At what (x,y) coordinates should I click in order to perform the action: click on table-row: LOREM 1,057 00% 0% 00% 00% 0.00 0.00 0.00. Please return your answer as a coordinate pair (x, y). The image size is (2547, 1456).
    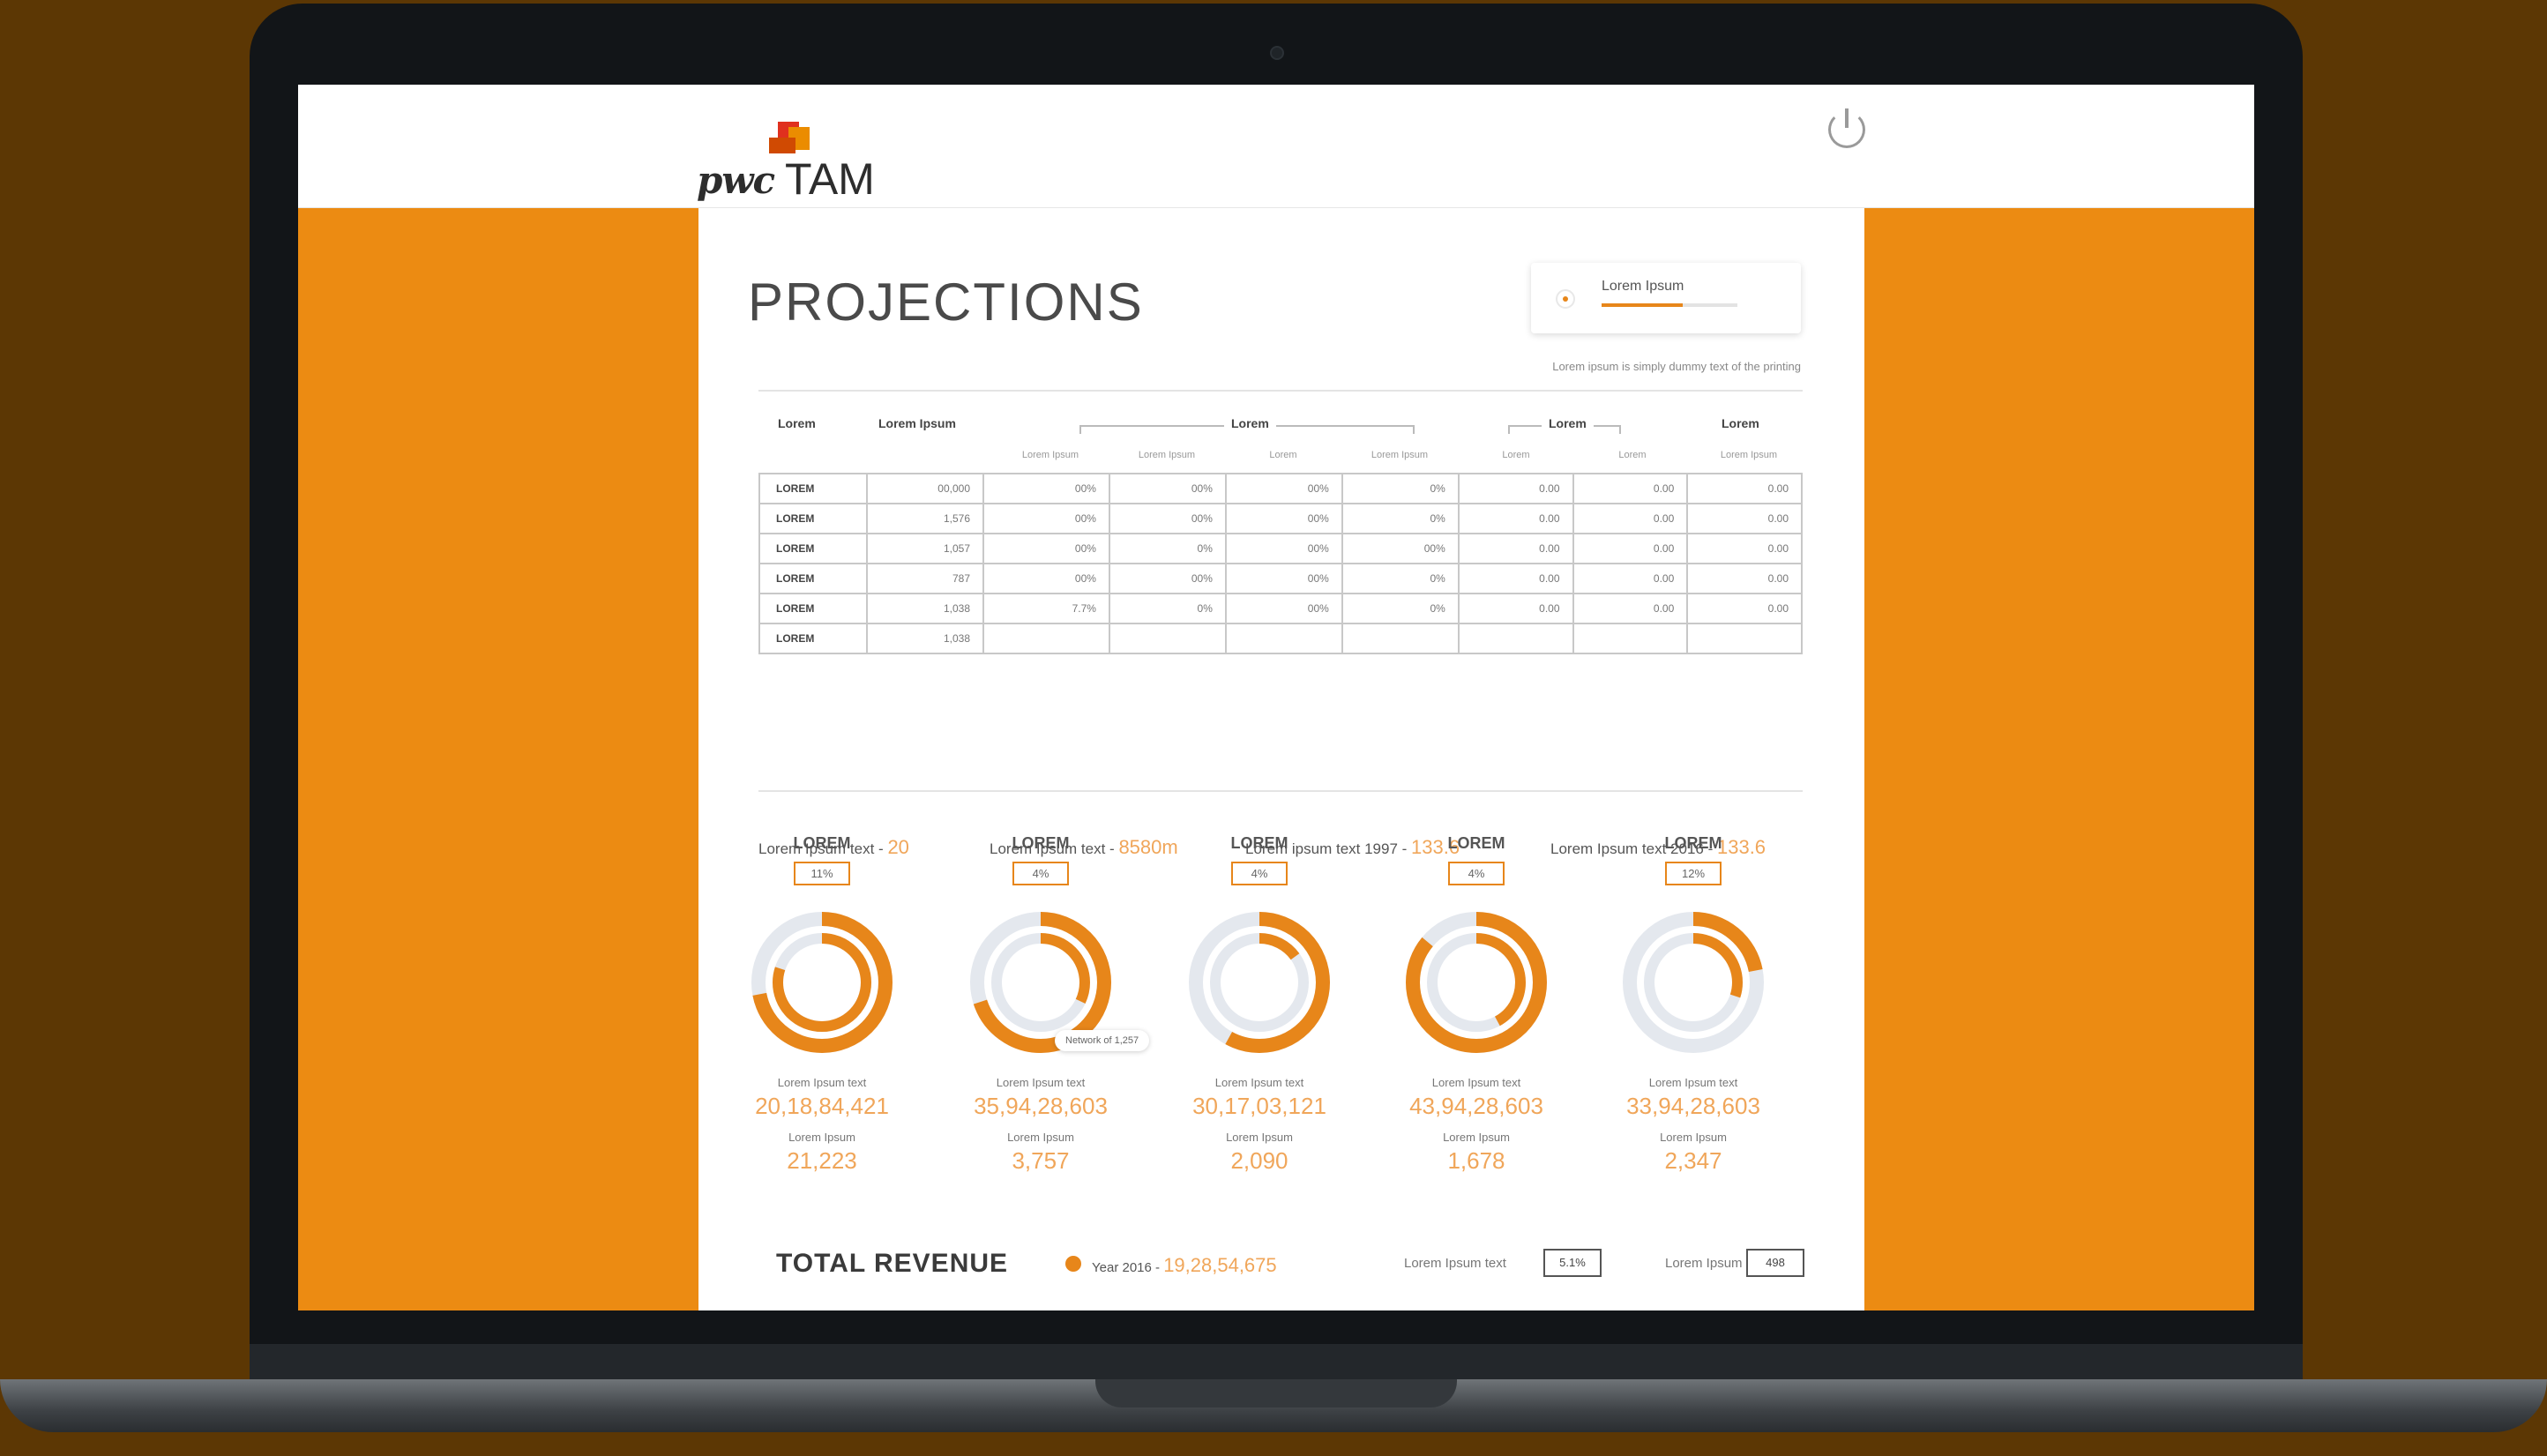
    Looking at the image, I should click on (1280, 548).